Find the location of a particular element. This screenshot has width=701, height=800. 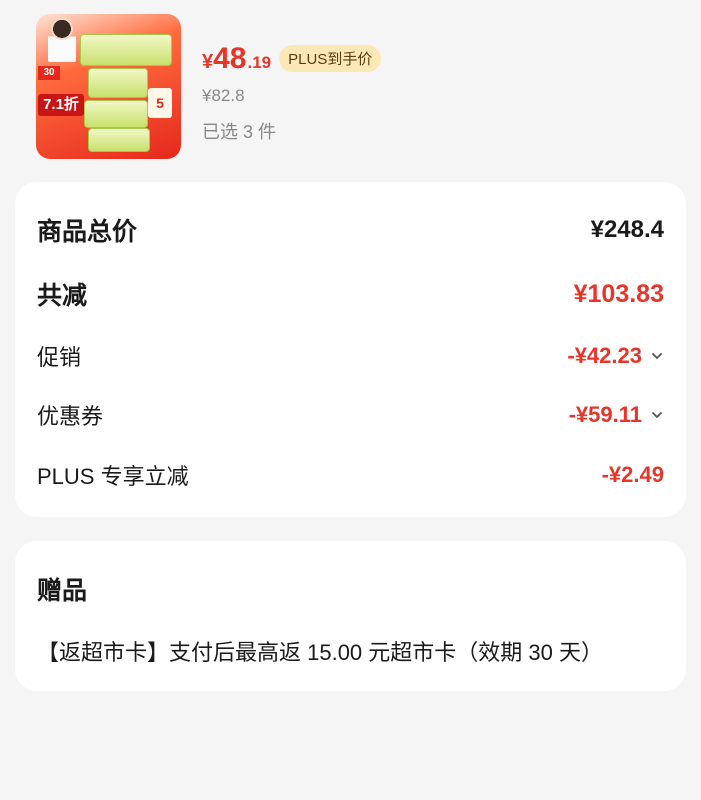

promotion-row: 促销 -¥42.23 is located at coordinates (350, 356).